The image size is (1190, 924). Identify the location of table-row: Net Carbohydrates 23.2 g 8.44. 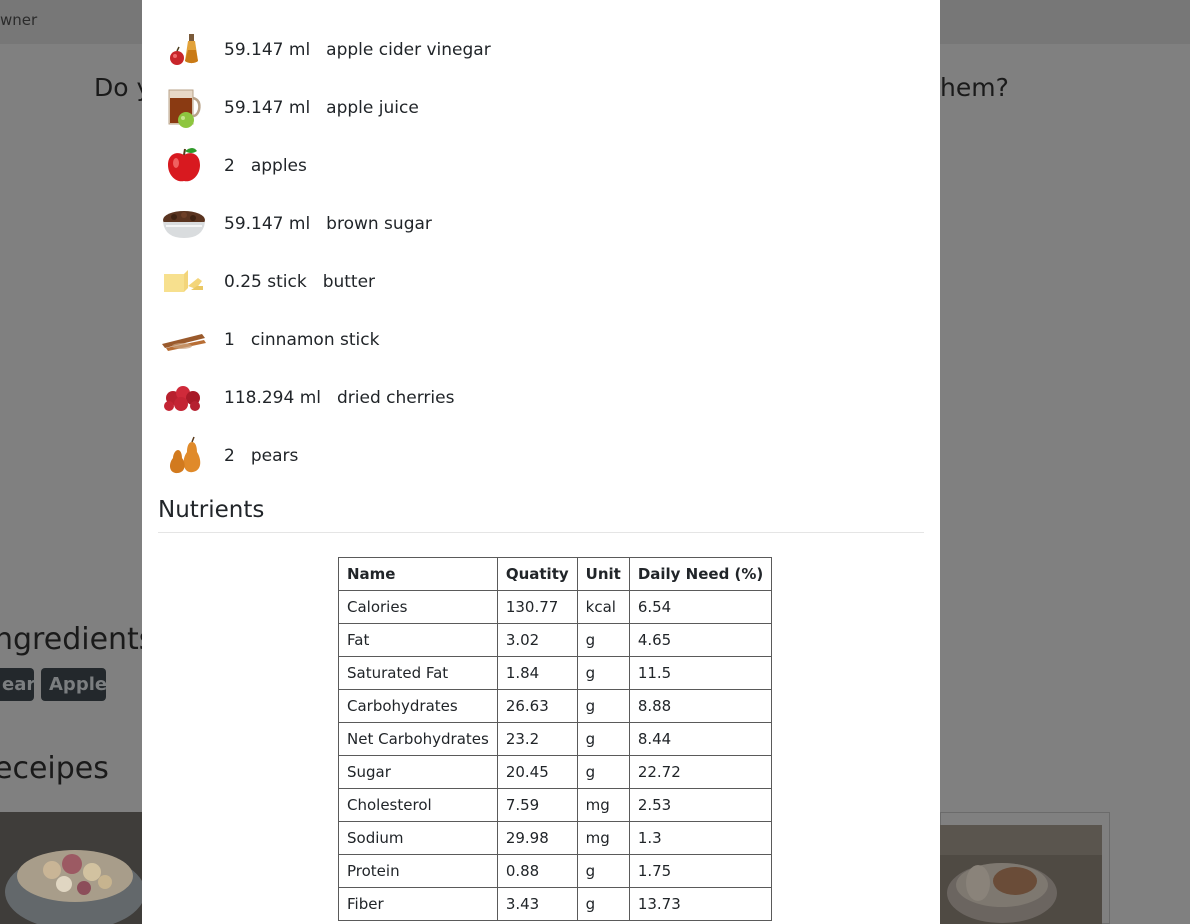
(555, 739).